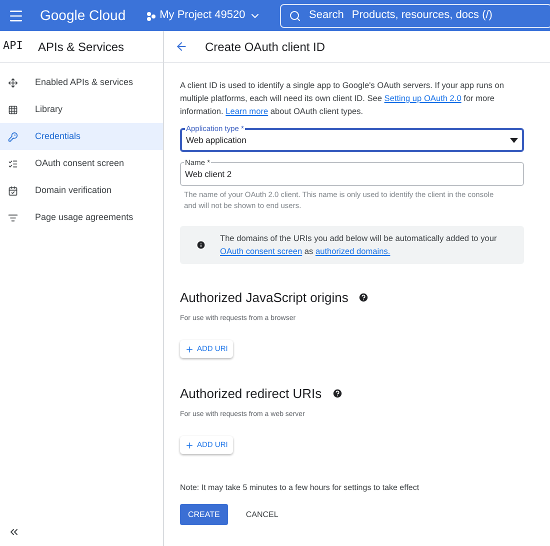 This screenshot has width=550, height=546. Describe the element at coordinates (261, 251) in the screenshot. I see `link: OAuth consent screen` at that location.